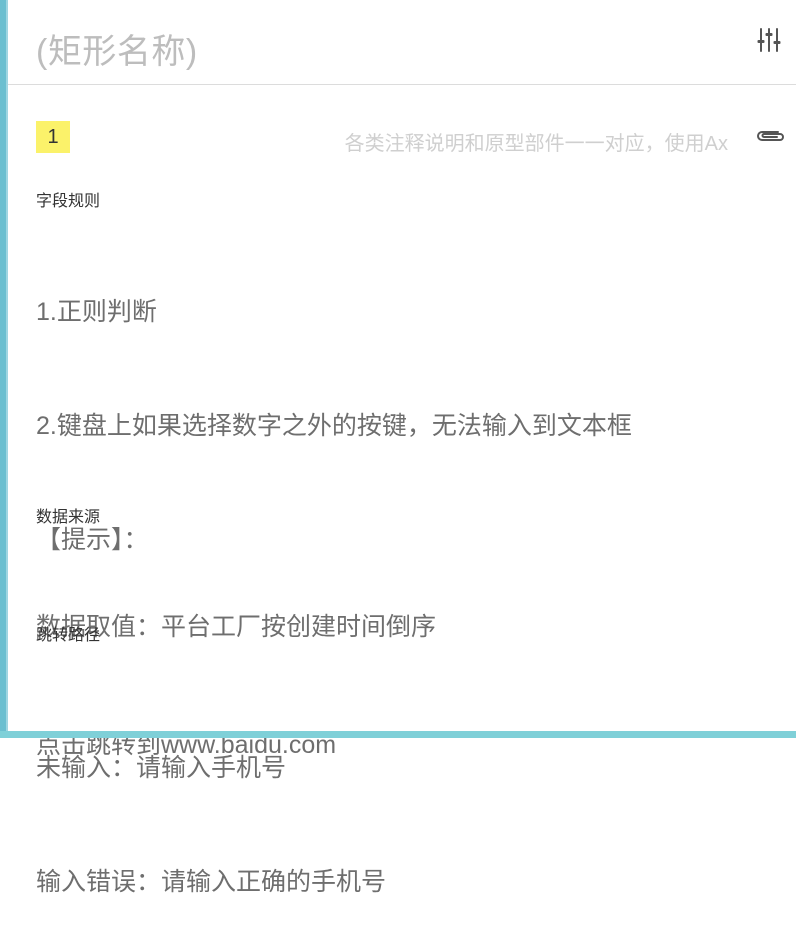 This screenshot has height=939, width=796. What do you see at coordinates (769, 40) in the screenshot?
I see `sliders-icon` at bounding box center [769, 40].